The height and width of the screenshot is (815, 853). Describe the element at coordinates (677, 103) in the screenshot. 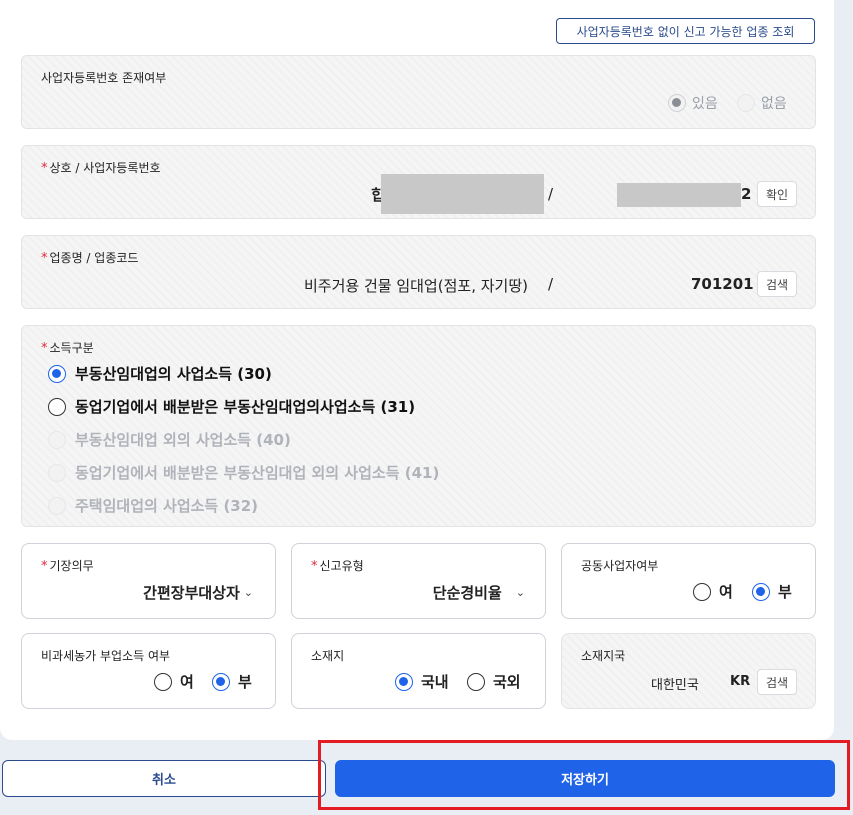

I see `radio-exists-dot` at that location.